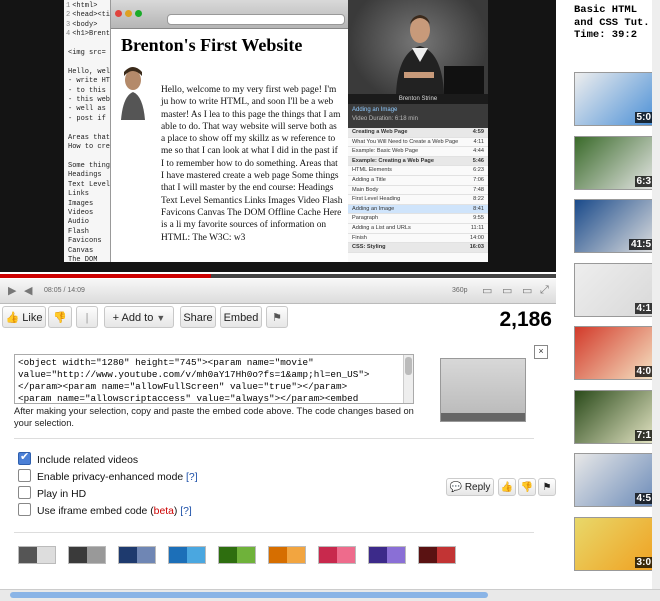 This screenshot has height=601, width=660. I want to click on toc-item: First Level Heading 8:22, so click(418, 200).